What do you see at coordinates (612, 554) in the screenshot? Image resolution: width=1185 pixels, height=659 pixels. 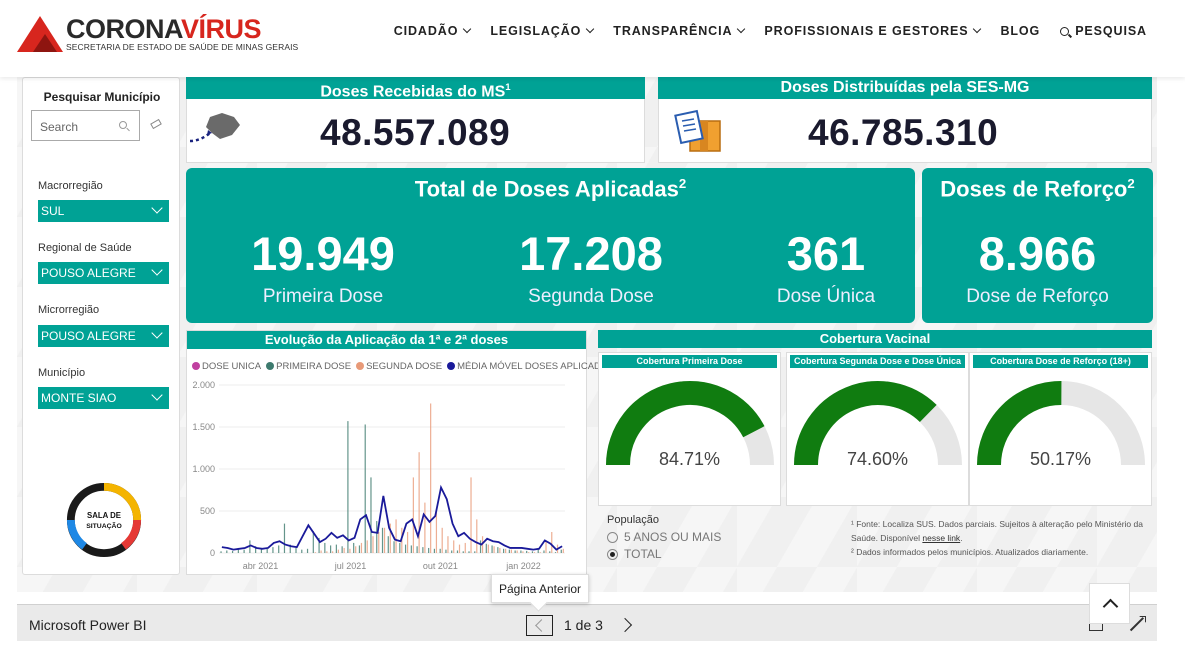 I see `radio-button` at bounding box center [612, 554].